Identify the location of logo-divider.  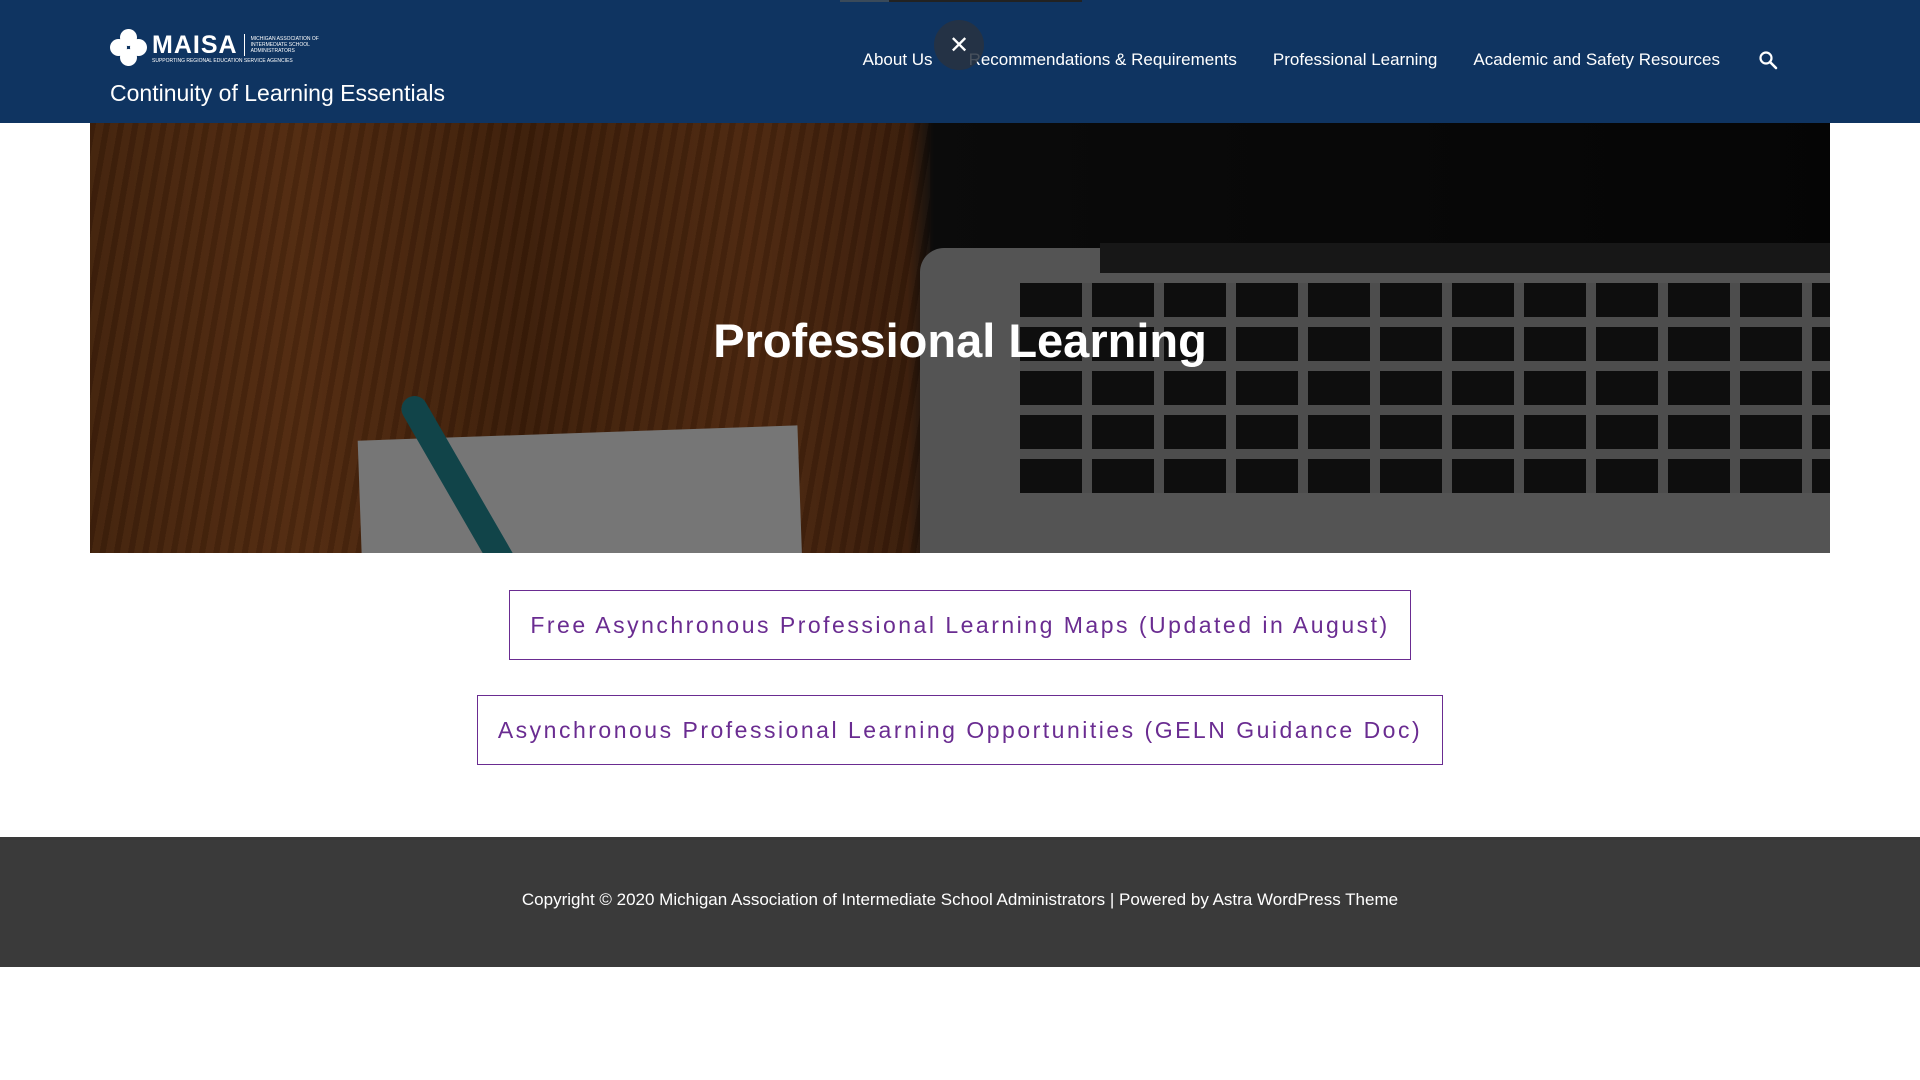
(244, 45).